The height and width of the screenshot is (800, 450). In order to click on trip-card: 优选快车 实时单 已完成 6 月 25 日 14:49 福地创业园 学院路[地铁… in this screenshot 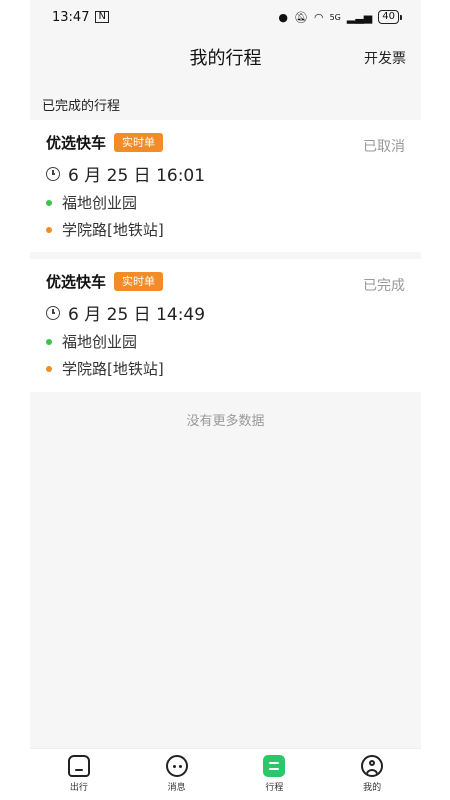, I will do `click(225, 325)`.